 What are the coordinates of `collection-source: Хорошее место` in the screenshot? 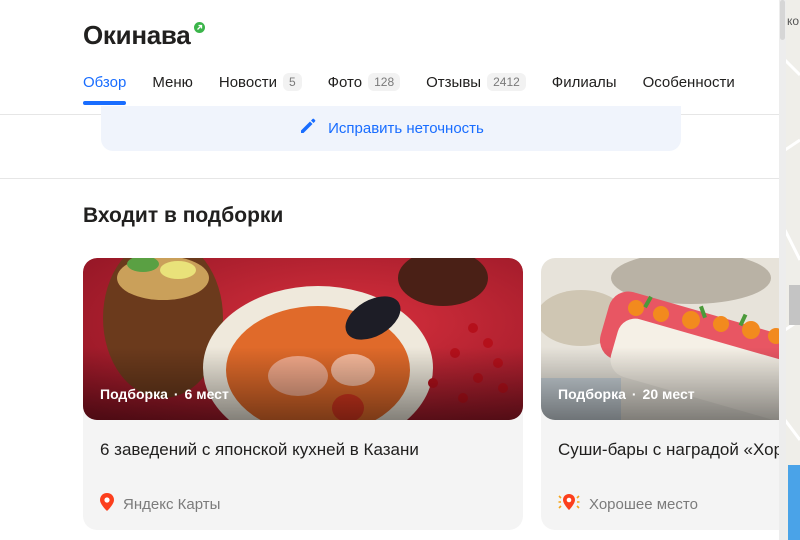 It's located at (628, 504).